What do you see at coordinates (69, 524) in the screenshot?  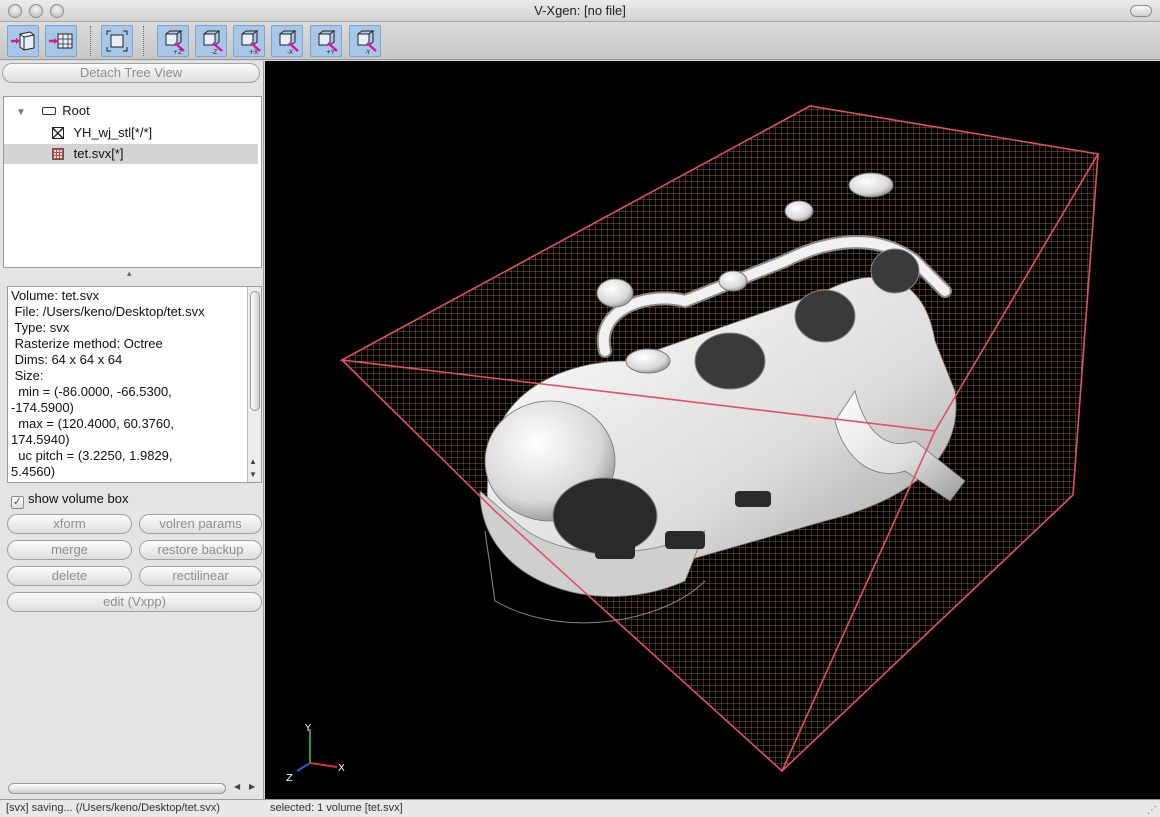 I see `xform-button: xform` at bounding box center [69, 524].